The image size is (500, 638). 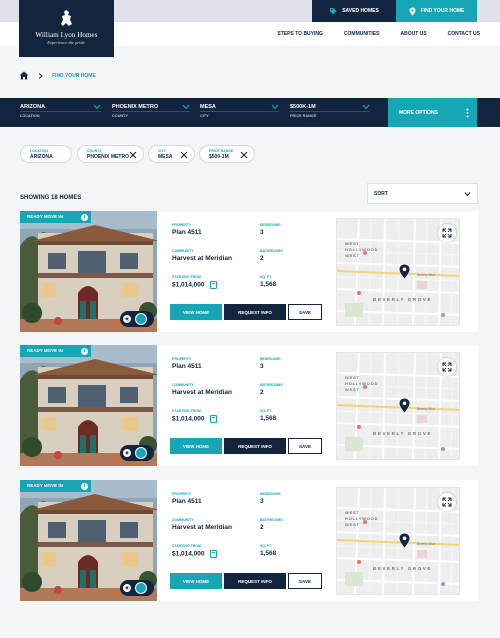 What do you see at coordinates (432, 112) in the screenshot?
I see `more-options-button: MORE OPTIONS` at bounding box center [432, 112].